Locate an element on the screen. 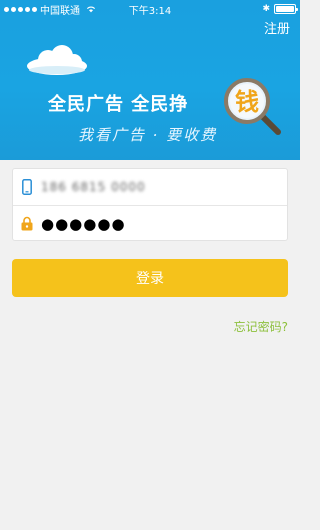 The image size is (320, 530). login-form: 186 6815 0000 ●●●●●● is located at coordinates (150, 204).